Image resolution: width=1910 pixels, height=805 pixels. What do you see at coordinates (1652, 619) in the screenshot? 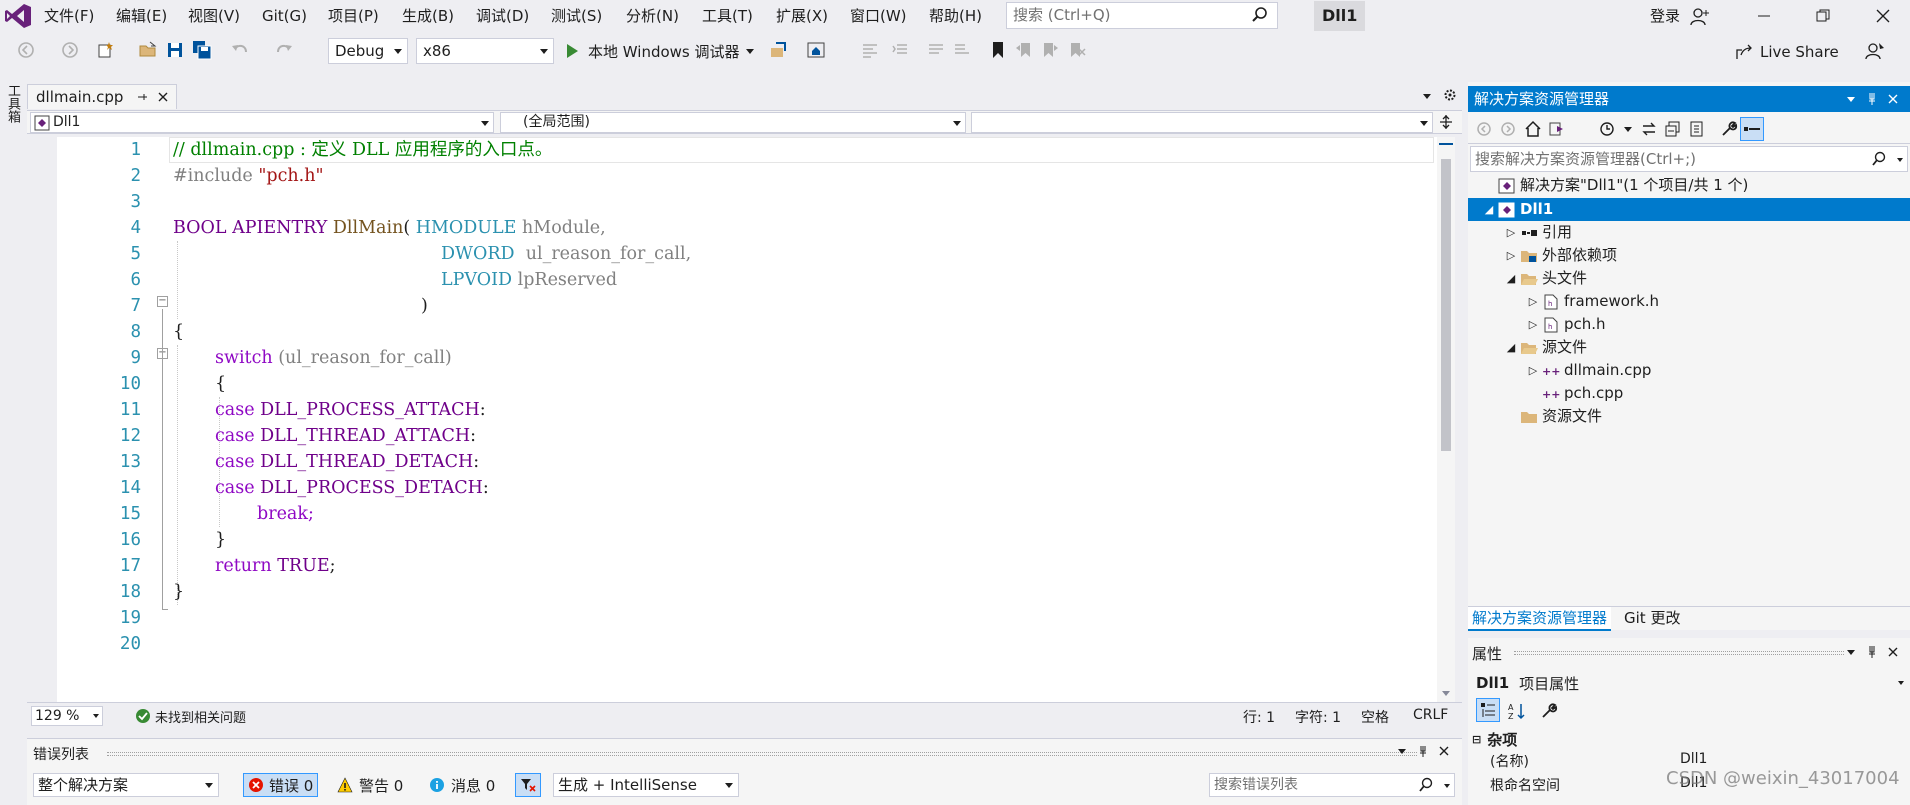
I see `tab-git-changes: Git 更改` at bounding box center [1652, 619].